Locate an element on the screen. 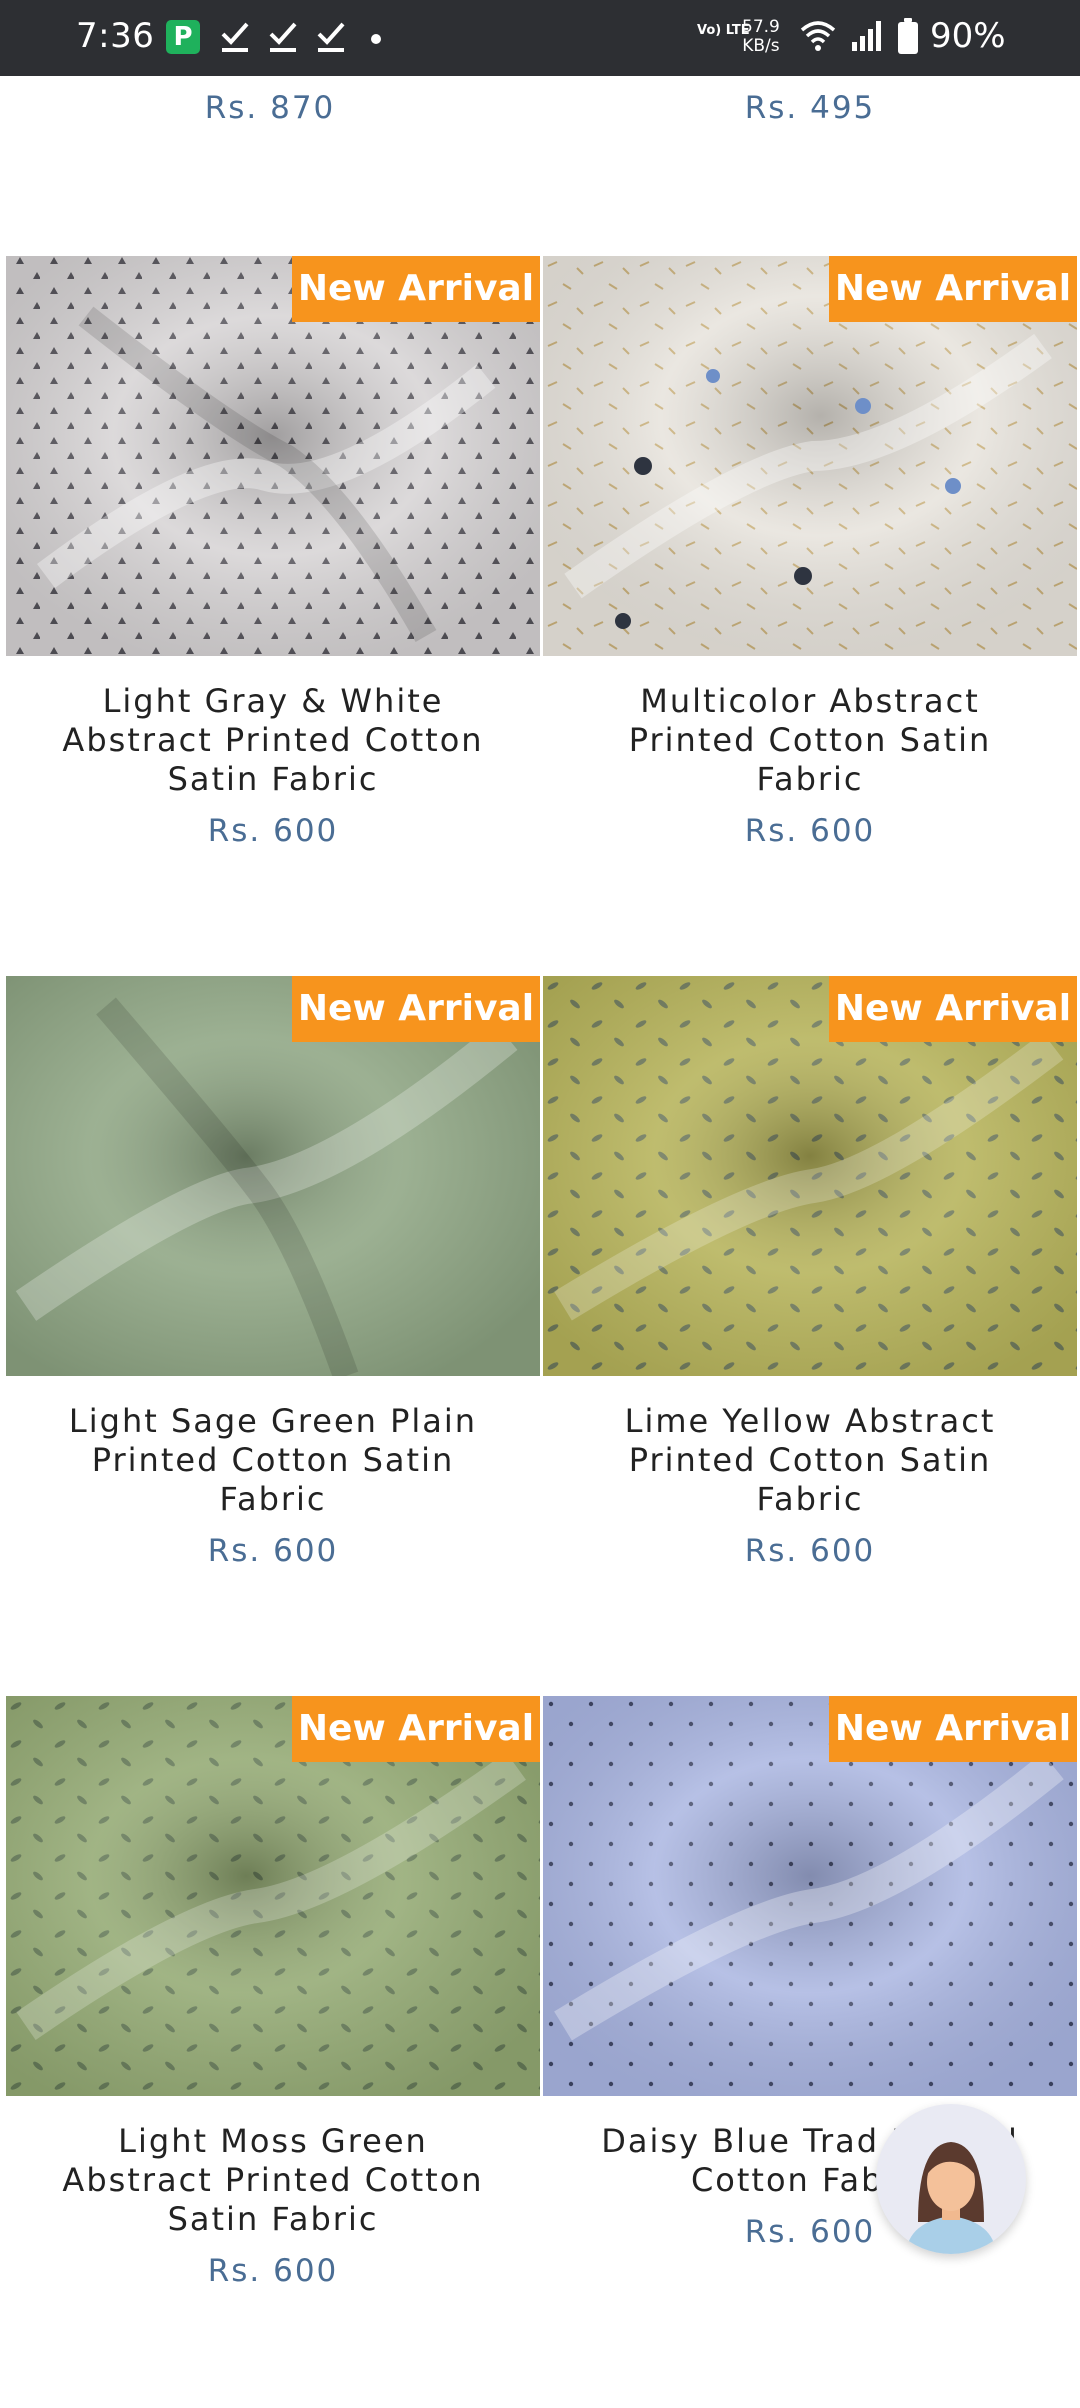 The width and height of the screenshot is (1080, 2408). assistant-avatar-icon is located at coordinates (951, 2198).